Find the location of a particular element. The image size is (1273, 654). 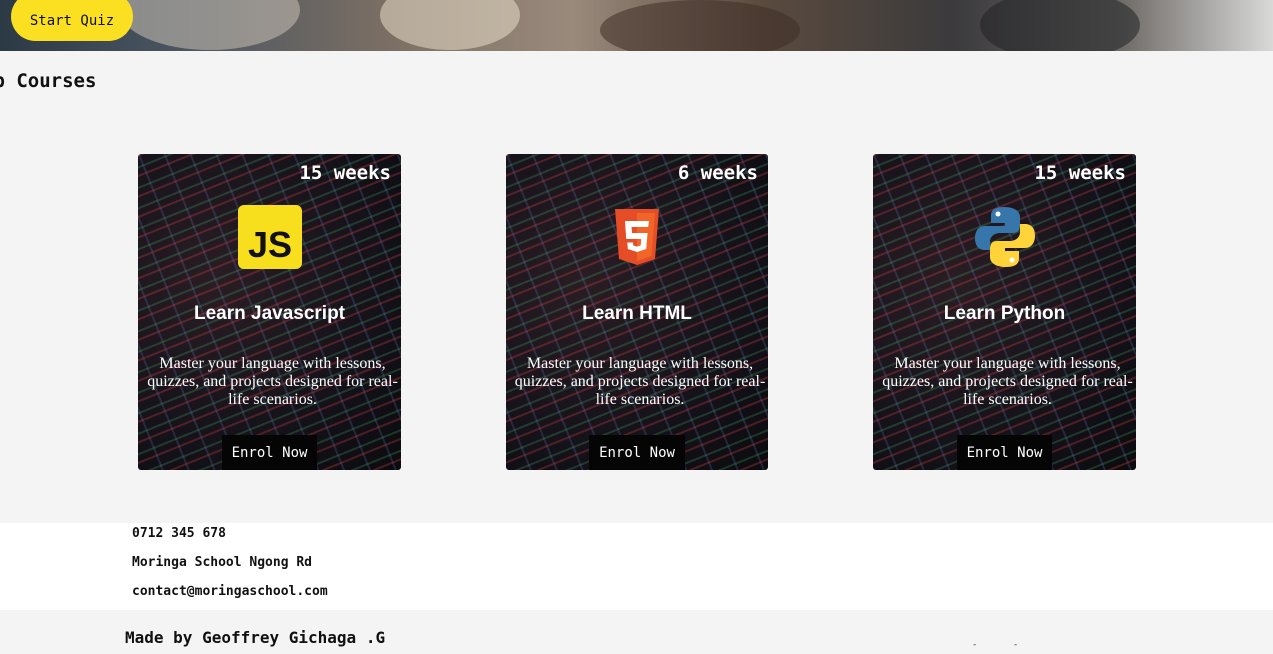

course-title: Learn Python is located at coordinates (1004, 313).